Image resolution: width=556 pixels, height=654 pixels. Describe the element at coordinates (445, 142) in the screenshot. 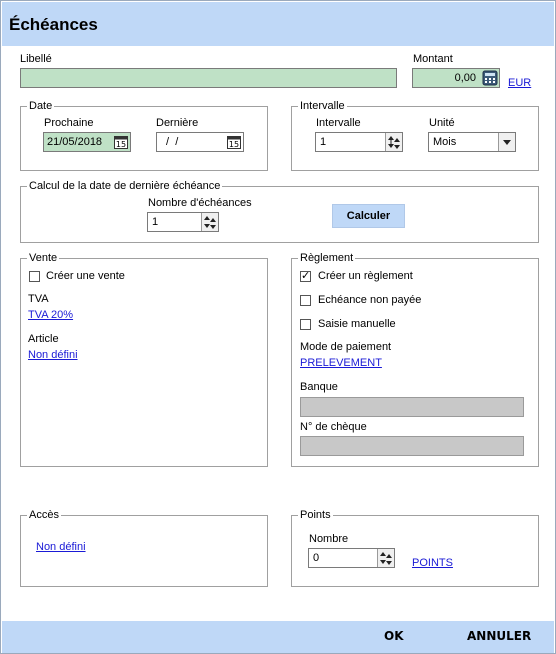

I see `unite-value: Mois` at that location.